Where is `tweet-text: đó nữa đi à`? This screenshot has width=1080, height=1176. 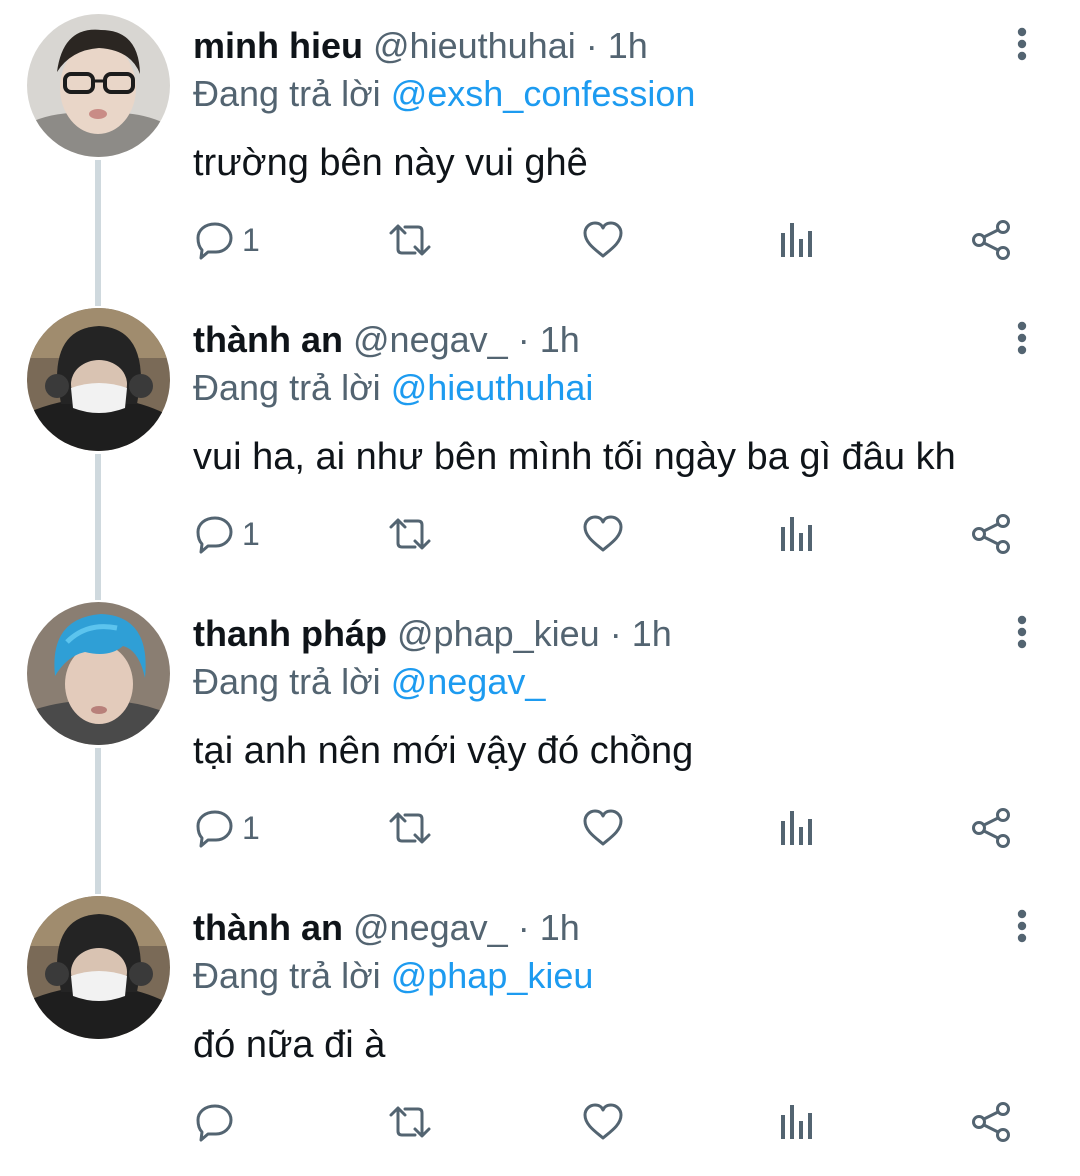
tweet-text: đó nữa đi à is located at coordinates (289, 1045).